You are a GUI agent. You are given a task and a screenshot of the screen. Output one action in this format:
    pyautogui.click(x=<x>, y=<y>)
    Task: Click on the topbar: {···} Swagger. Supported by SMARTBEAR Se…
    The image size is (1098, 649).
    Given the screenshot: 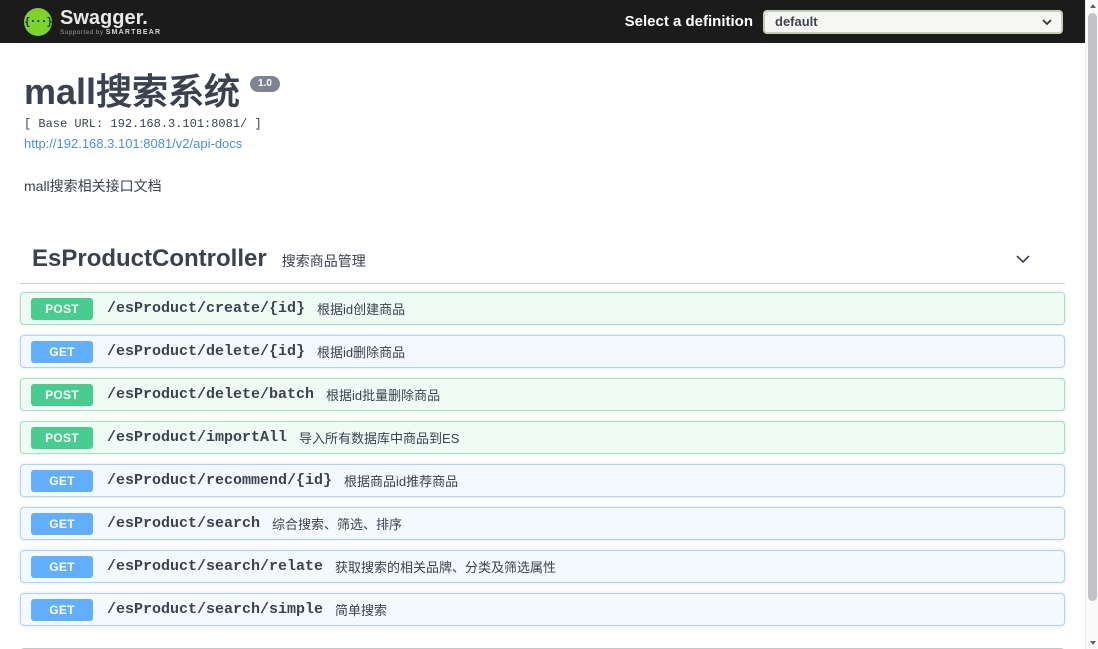 What is the action you would take?
    pyautogui.click(x=542, y=21)
    